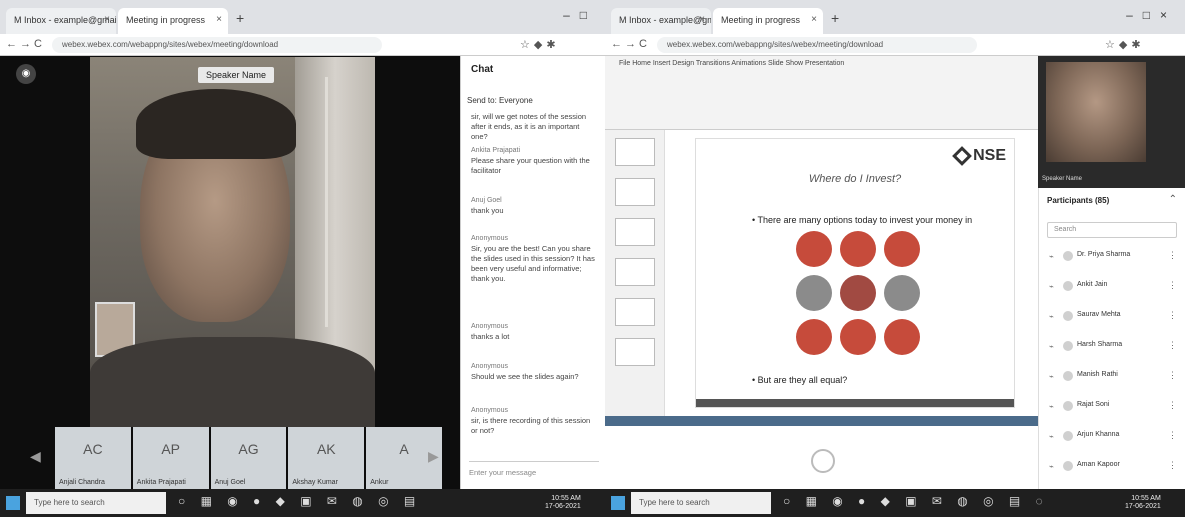  Describe the element at coordinates (1112, 288) in the screenshot. I see `participant-row: ⌁ Ankit Jain ⋮` at that location.